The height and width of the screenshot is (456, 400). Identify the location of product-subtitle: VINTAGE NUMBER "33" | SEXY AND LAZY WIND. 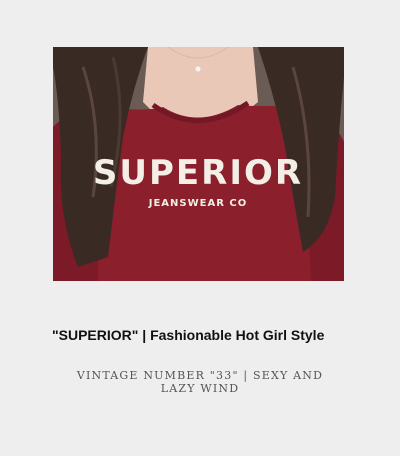
(200, 382).